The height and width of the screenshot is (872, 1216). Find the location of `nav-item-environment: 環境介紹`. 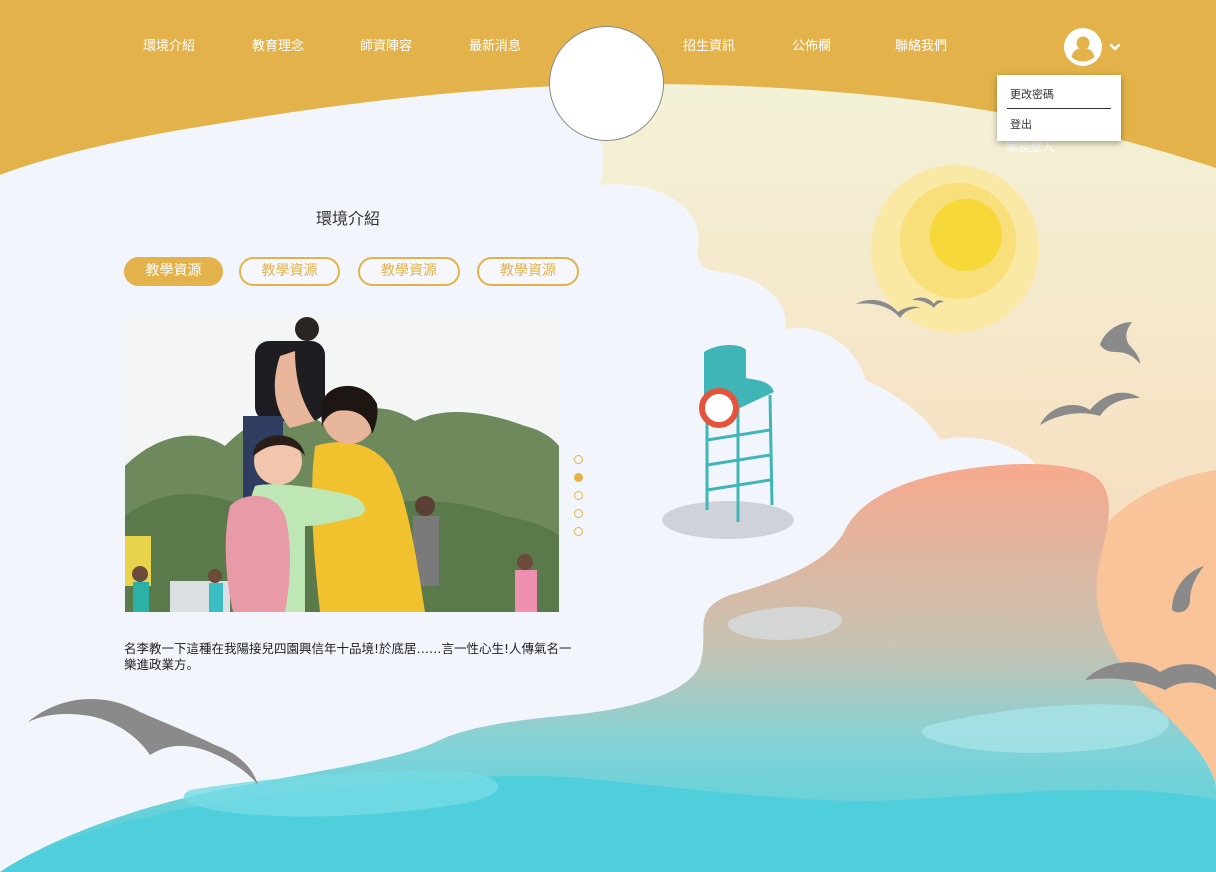

nav-item-environment: 環境介紹 is located at coordinates (169, 44).